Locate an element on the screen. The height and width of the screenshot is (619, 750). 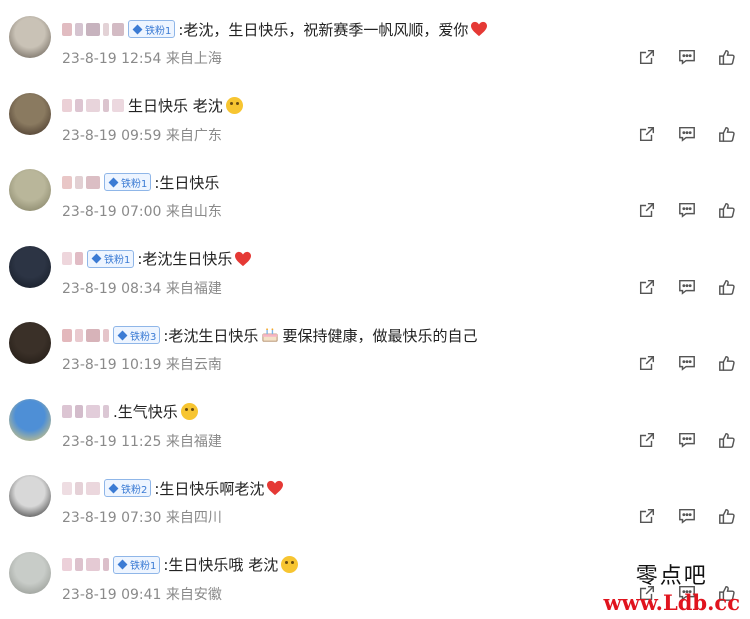
watermark-title: 零点吧 is located at coordinates (671, 576).